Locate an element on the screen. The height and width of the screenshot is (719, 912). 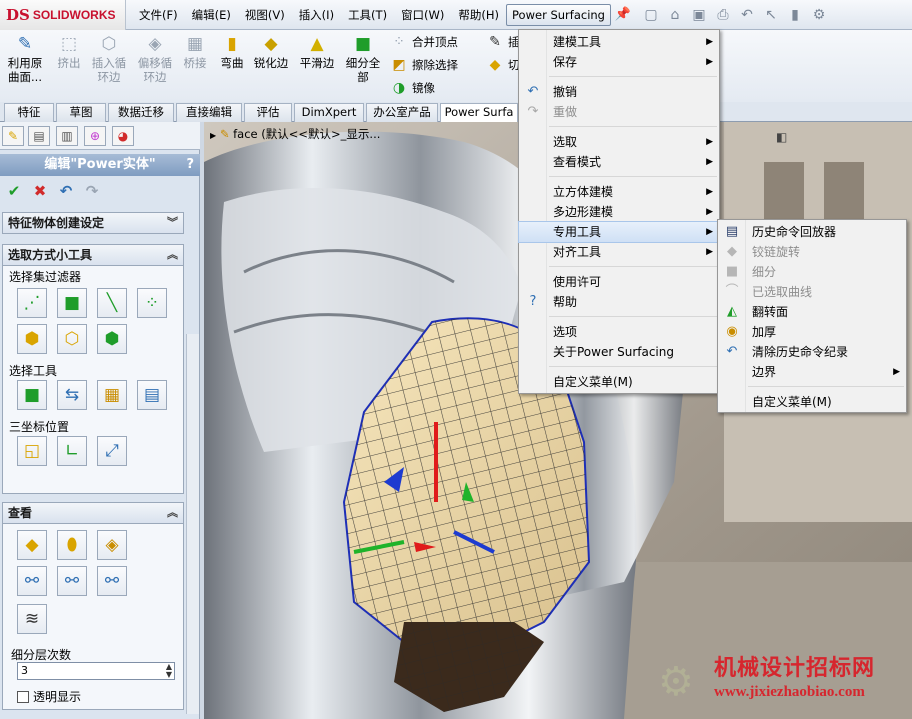
select-loop-icon: ⬢ is located at coordinates (32, 339).